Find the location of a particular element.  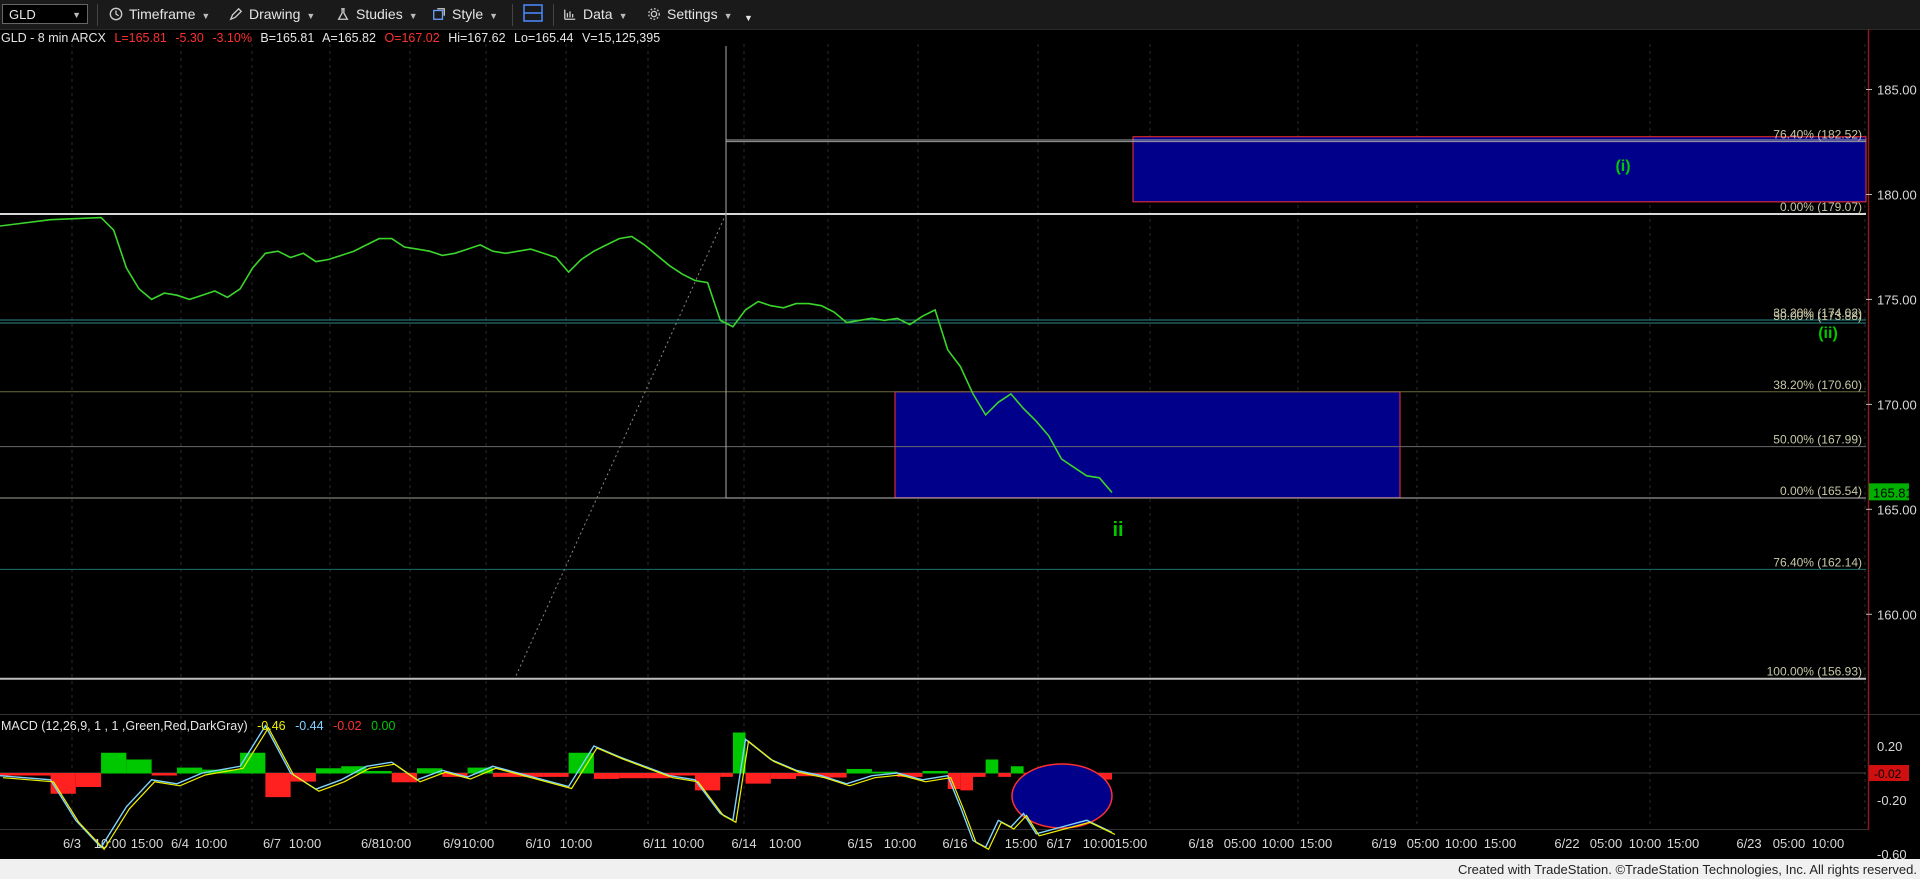

x-tick-label: 6/22 is located at coordinates (1566, 843).